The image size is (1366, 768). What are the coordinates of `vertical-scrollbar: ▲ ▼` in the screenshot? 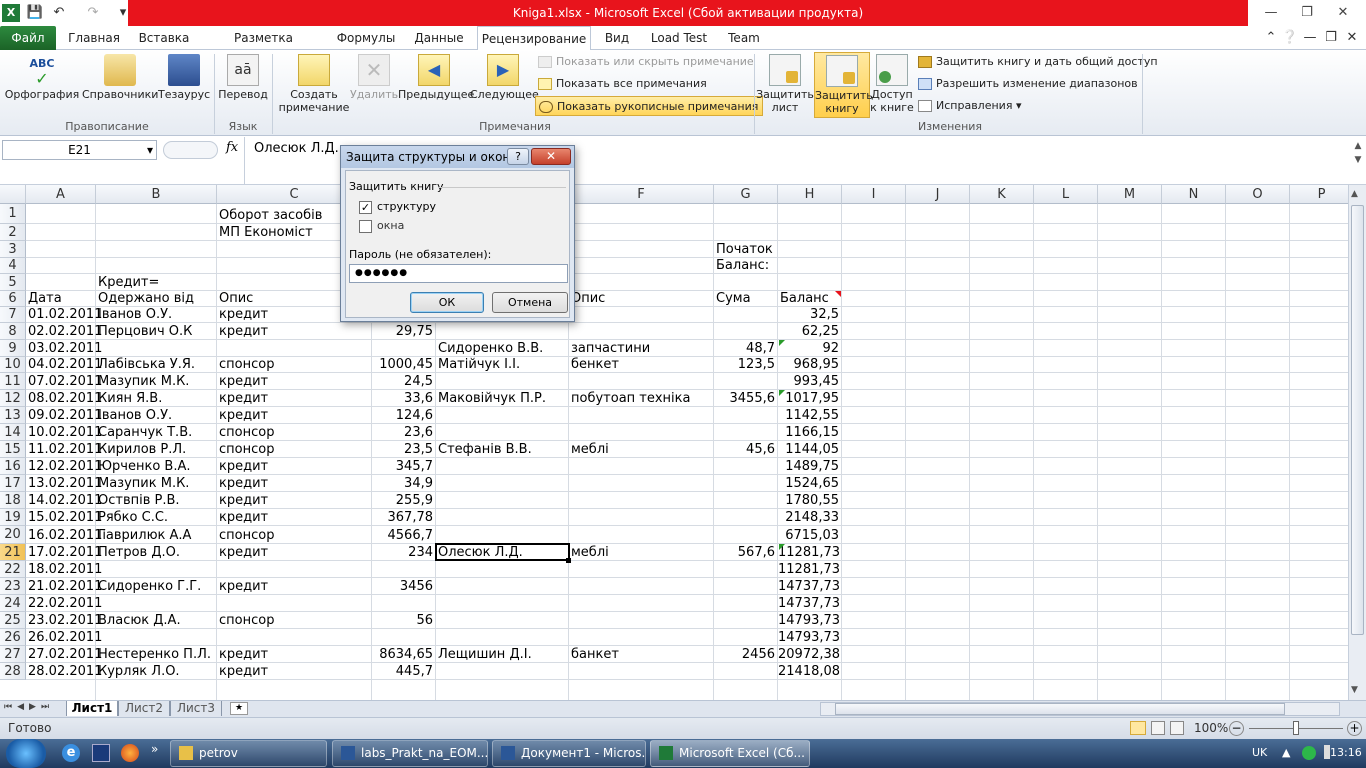 It's located at (1357, 442).